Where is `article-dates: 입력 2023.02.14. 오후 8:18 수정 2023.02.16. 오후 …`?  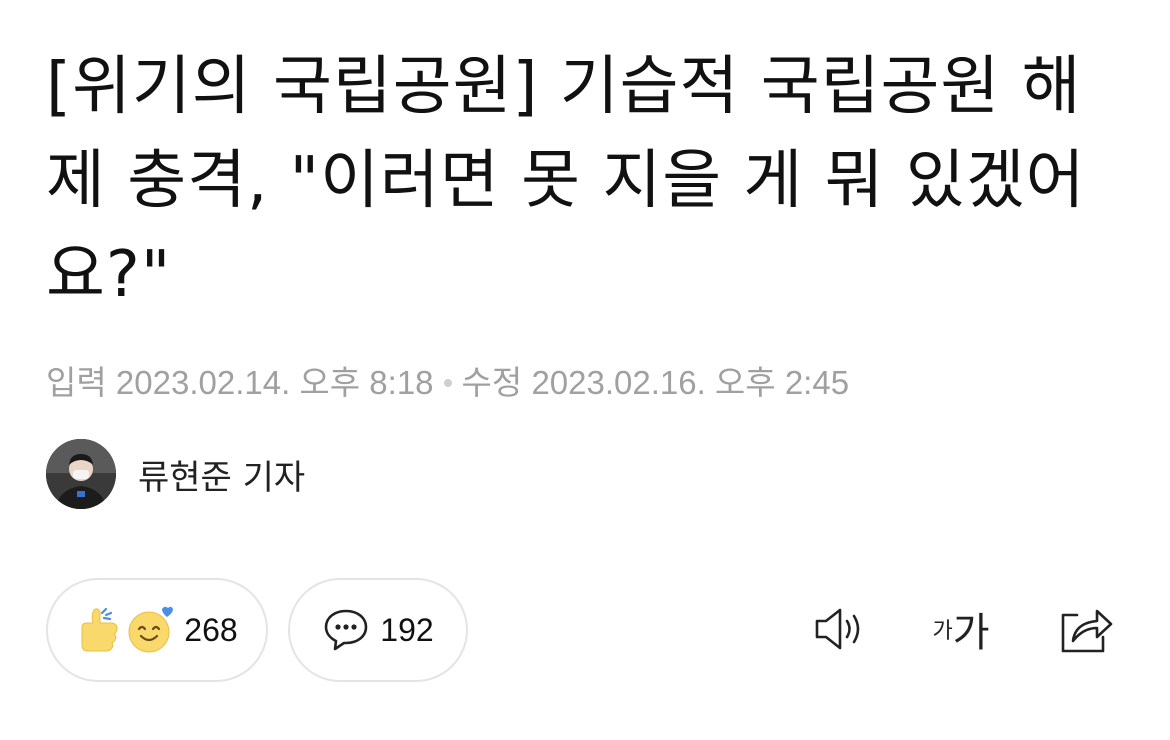
article-dates: 입력 2023.02.14. 오후 8:18 수정 2023.02.16. 오후 … is located at coordinates (447, 380).